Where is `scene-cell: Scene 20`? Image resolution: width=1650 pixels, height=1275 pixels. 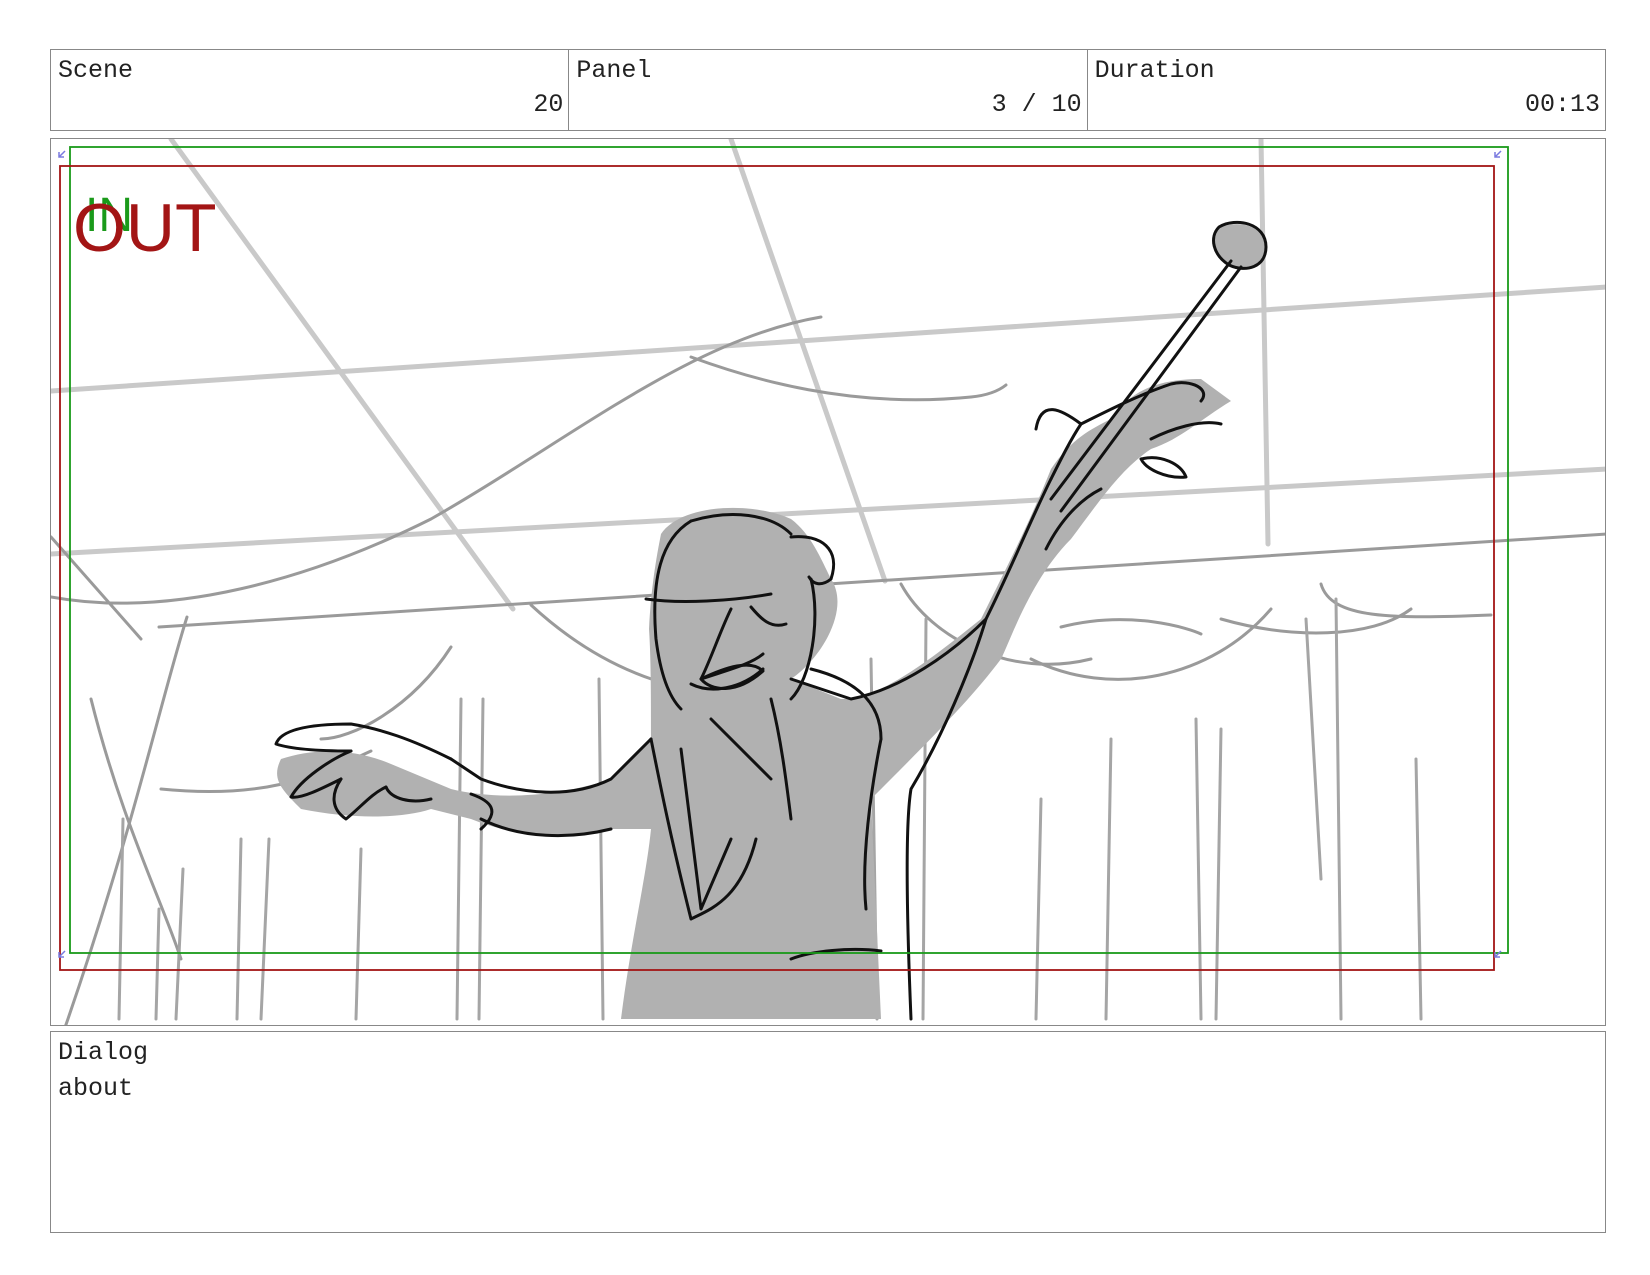 scene-cell: Scene 20 is located at coordinates (309, 90).